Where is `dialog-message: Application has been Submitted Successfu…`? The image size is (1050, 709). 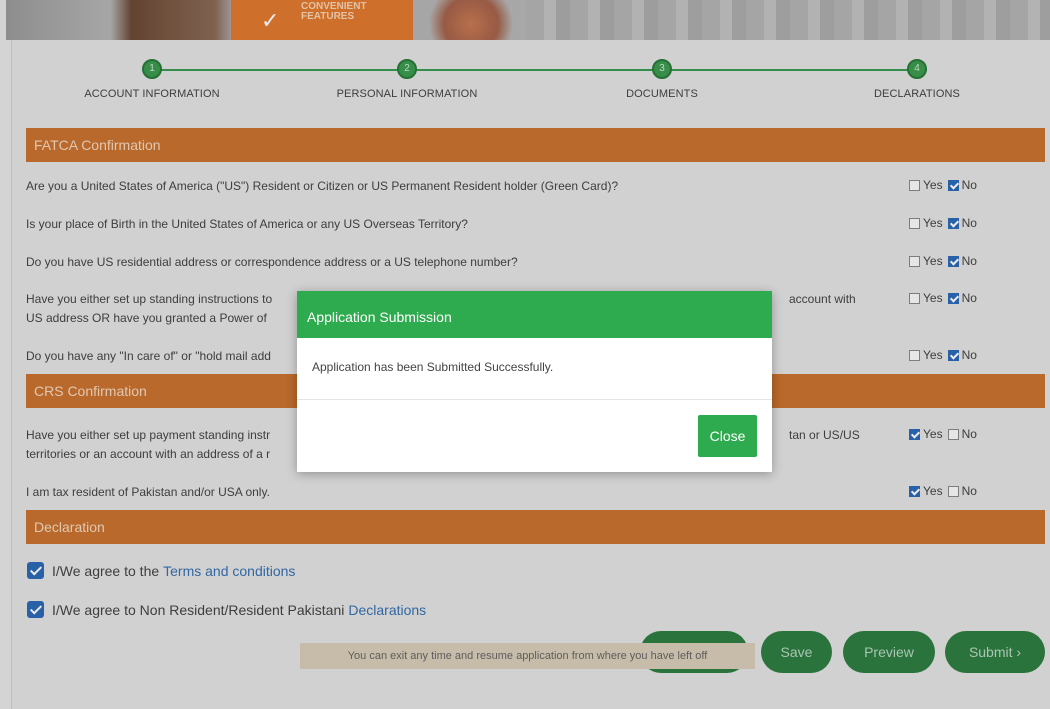
dialog-message: Application has been Submitted Successfu… is located at coordinates (534, 369).